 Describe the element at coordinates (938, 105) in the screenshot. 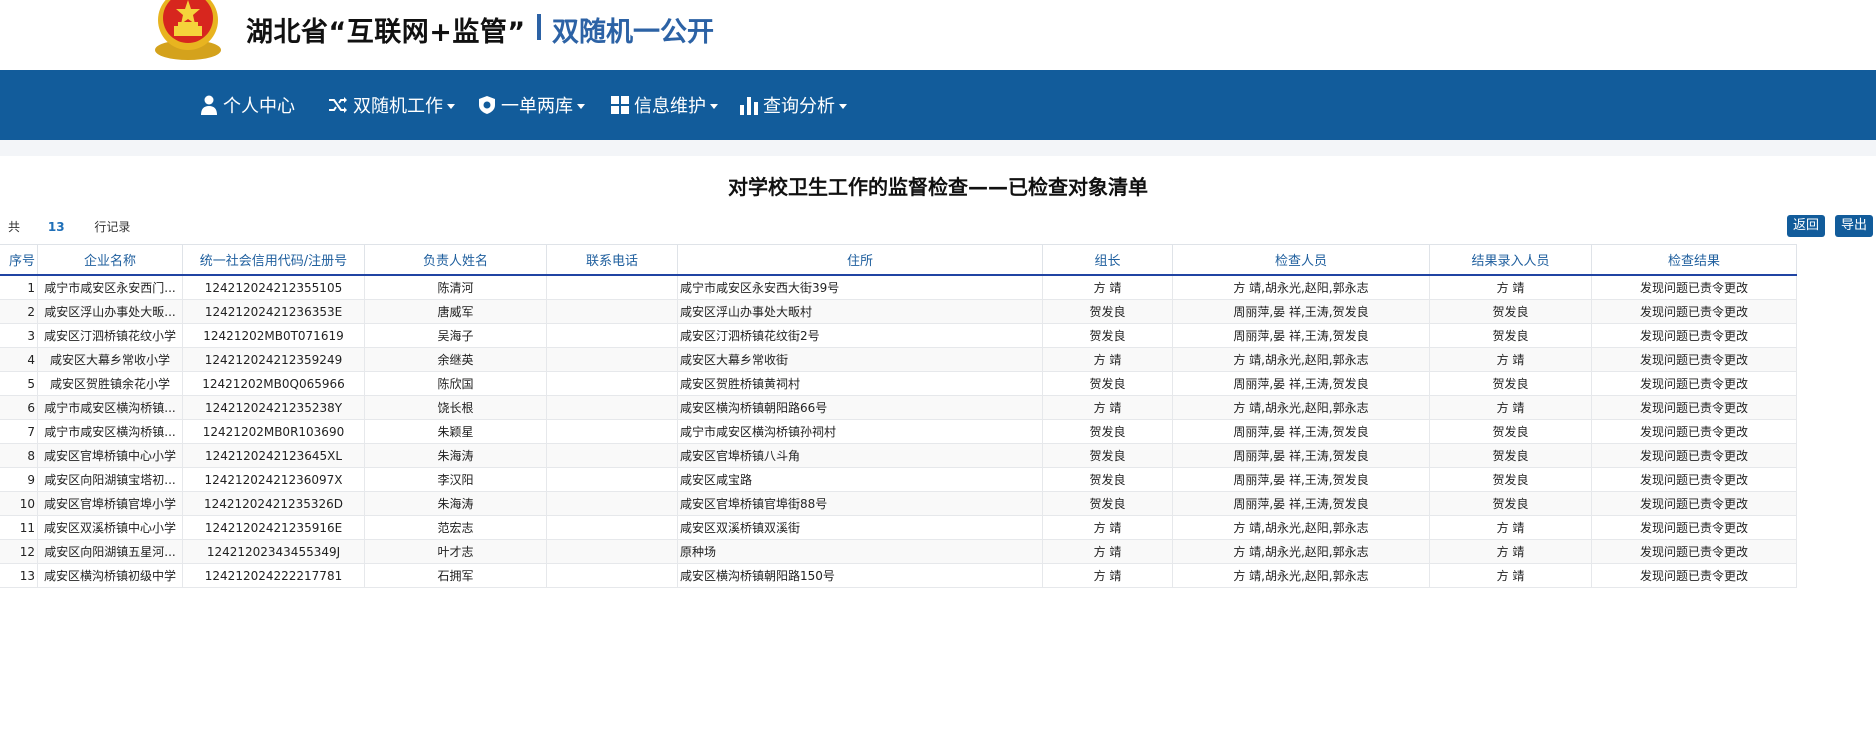

I see `main-nav: 个人中心 双随机工作 一单两库 信息维护 查询分析` at that location.